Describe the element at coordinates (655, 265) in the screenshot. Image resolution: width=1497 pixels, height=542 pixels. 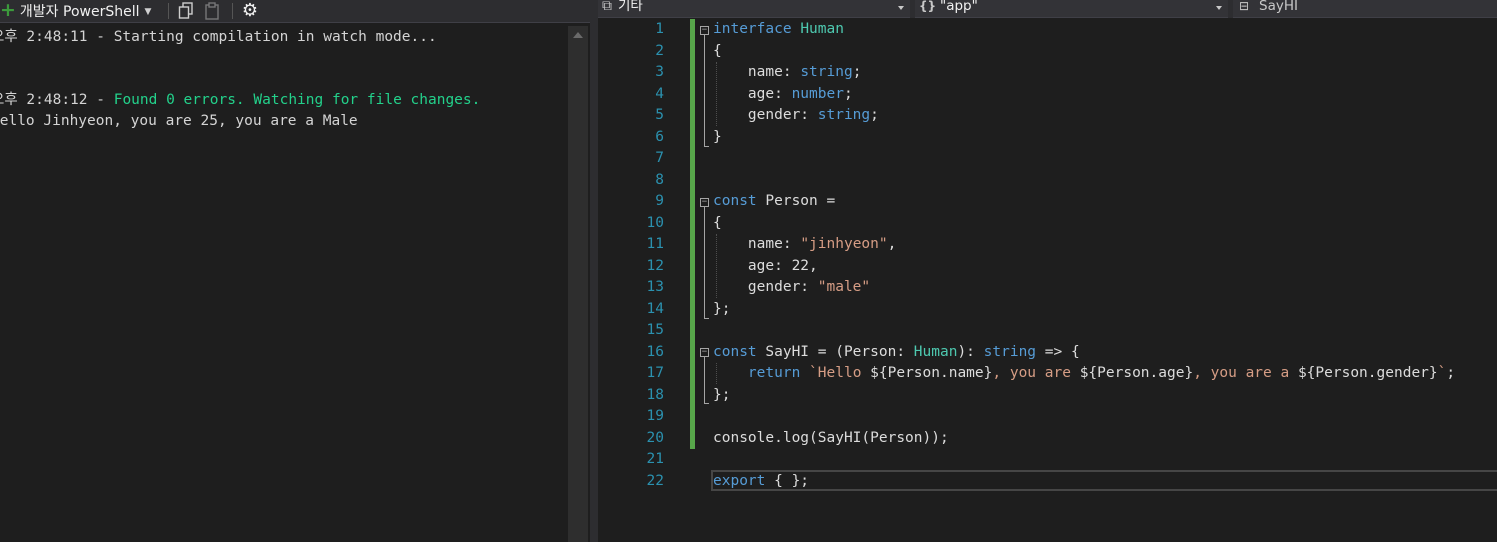
I see `line-number: 12` at that location.